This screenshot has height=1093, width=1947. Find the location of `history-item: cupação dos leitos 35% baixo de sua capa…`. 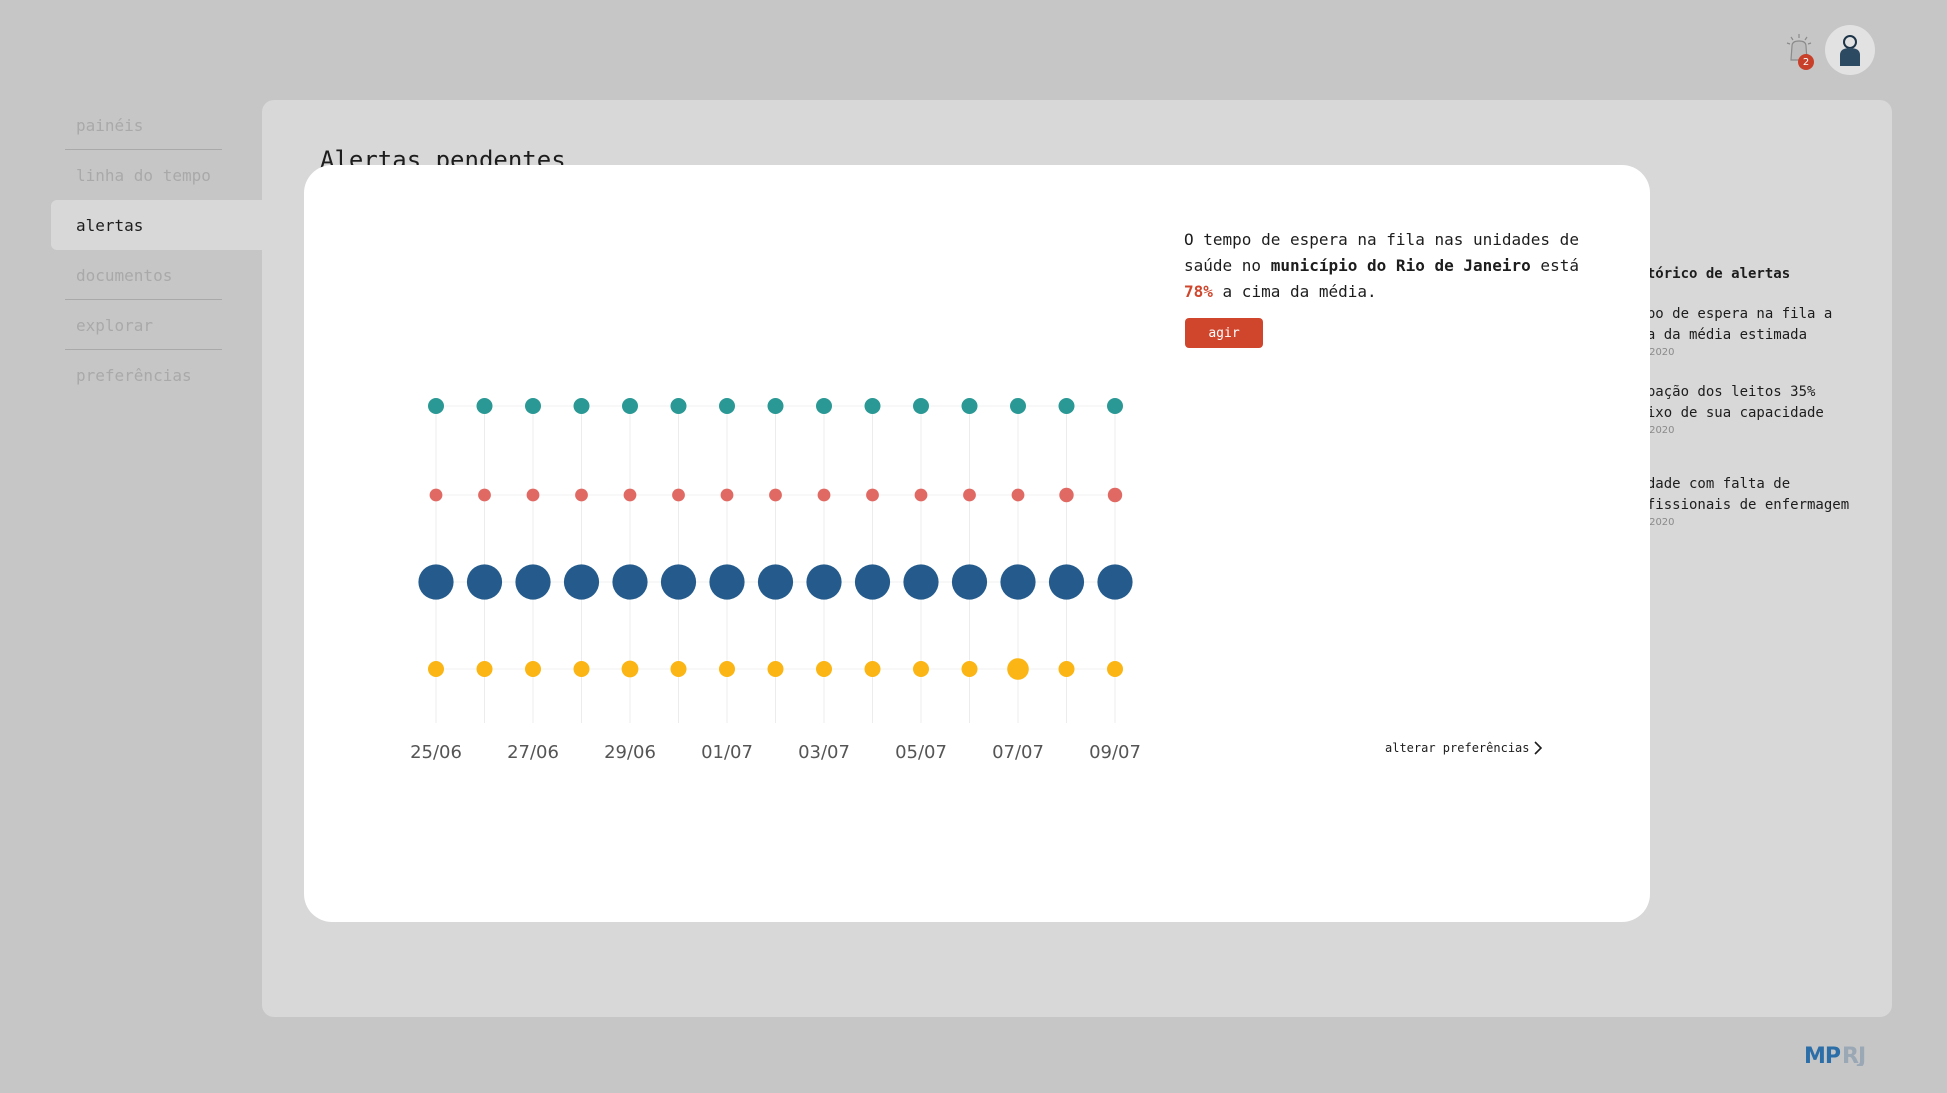

history-item: cupação dos leitos 35% baixo de sua capa… is located at coordinates (1765, 410).